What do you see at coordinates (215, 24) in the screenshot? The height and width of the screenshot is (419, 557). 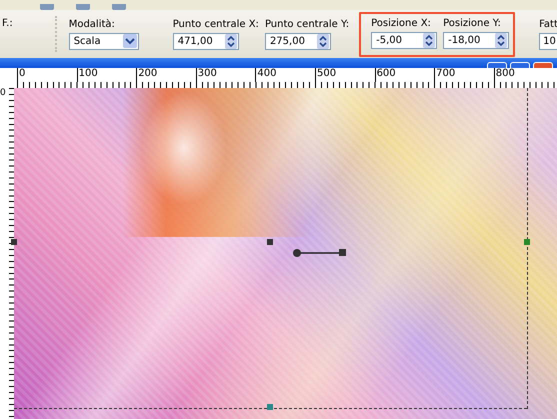 I see `field-label: Punto centrale X:` at bounding box center [215, 24].